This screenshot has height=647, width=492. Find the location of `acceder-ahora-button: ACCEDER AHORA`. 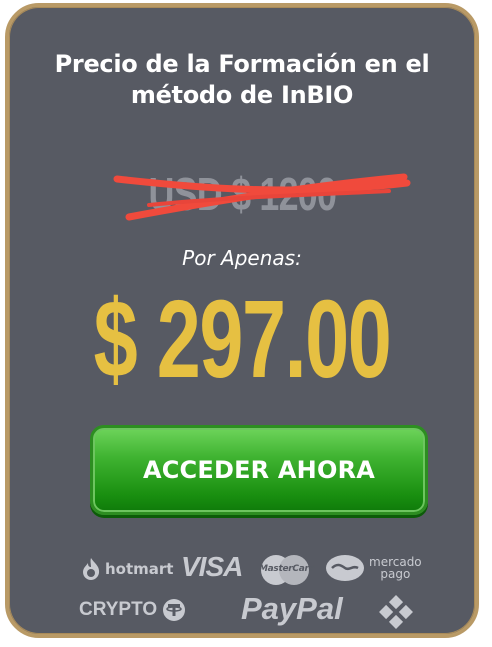

acceder-ahora-button: ACCEDER AHORA is located at coordinates (259, 470).